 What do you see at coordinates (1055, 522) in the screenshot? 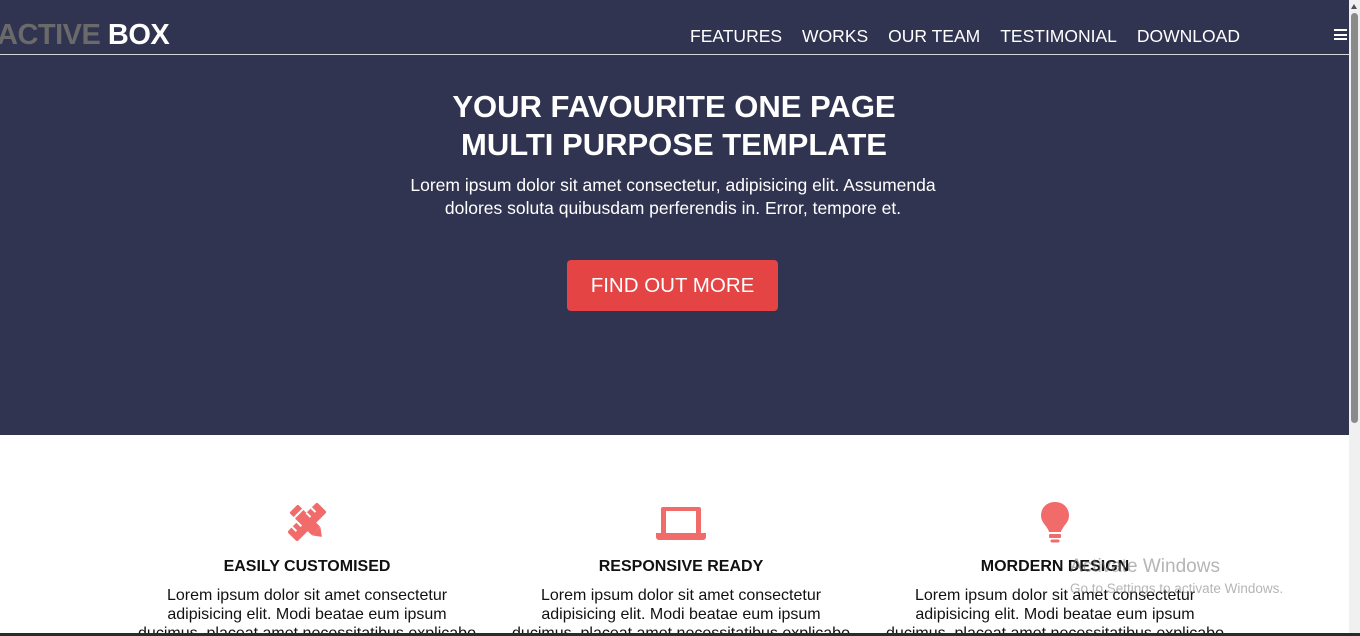
I see `lightbulb-icon` at bounding box center [1055, 522].